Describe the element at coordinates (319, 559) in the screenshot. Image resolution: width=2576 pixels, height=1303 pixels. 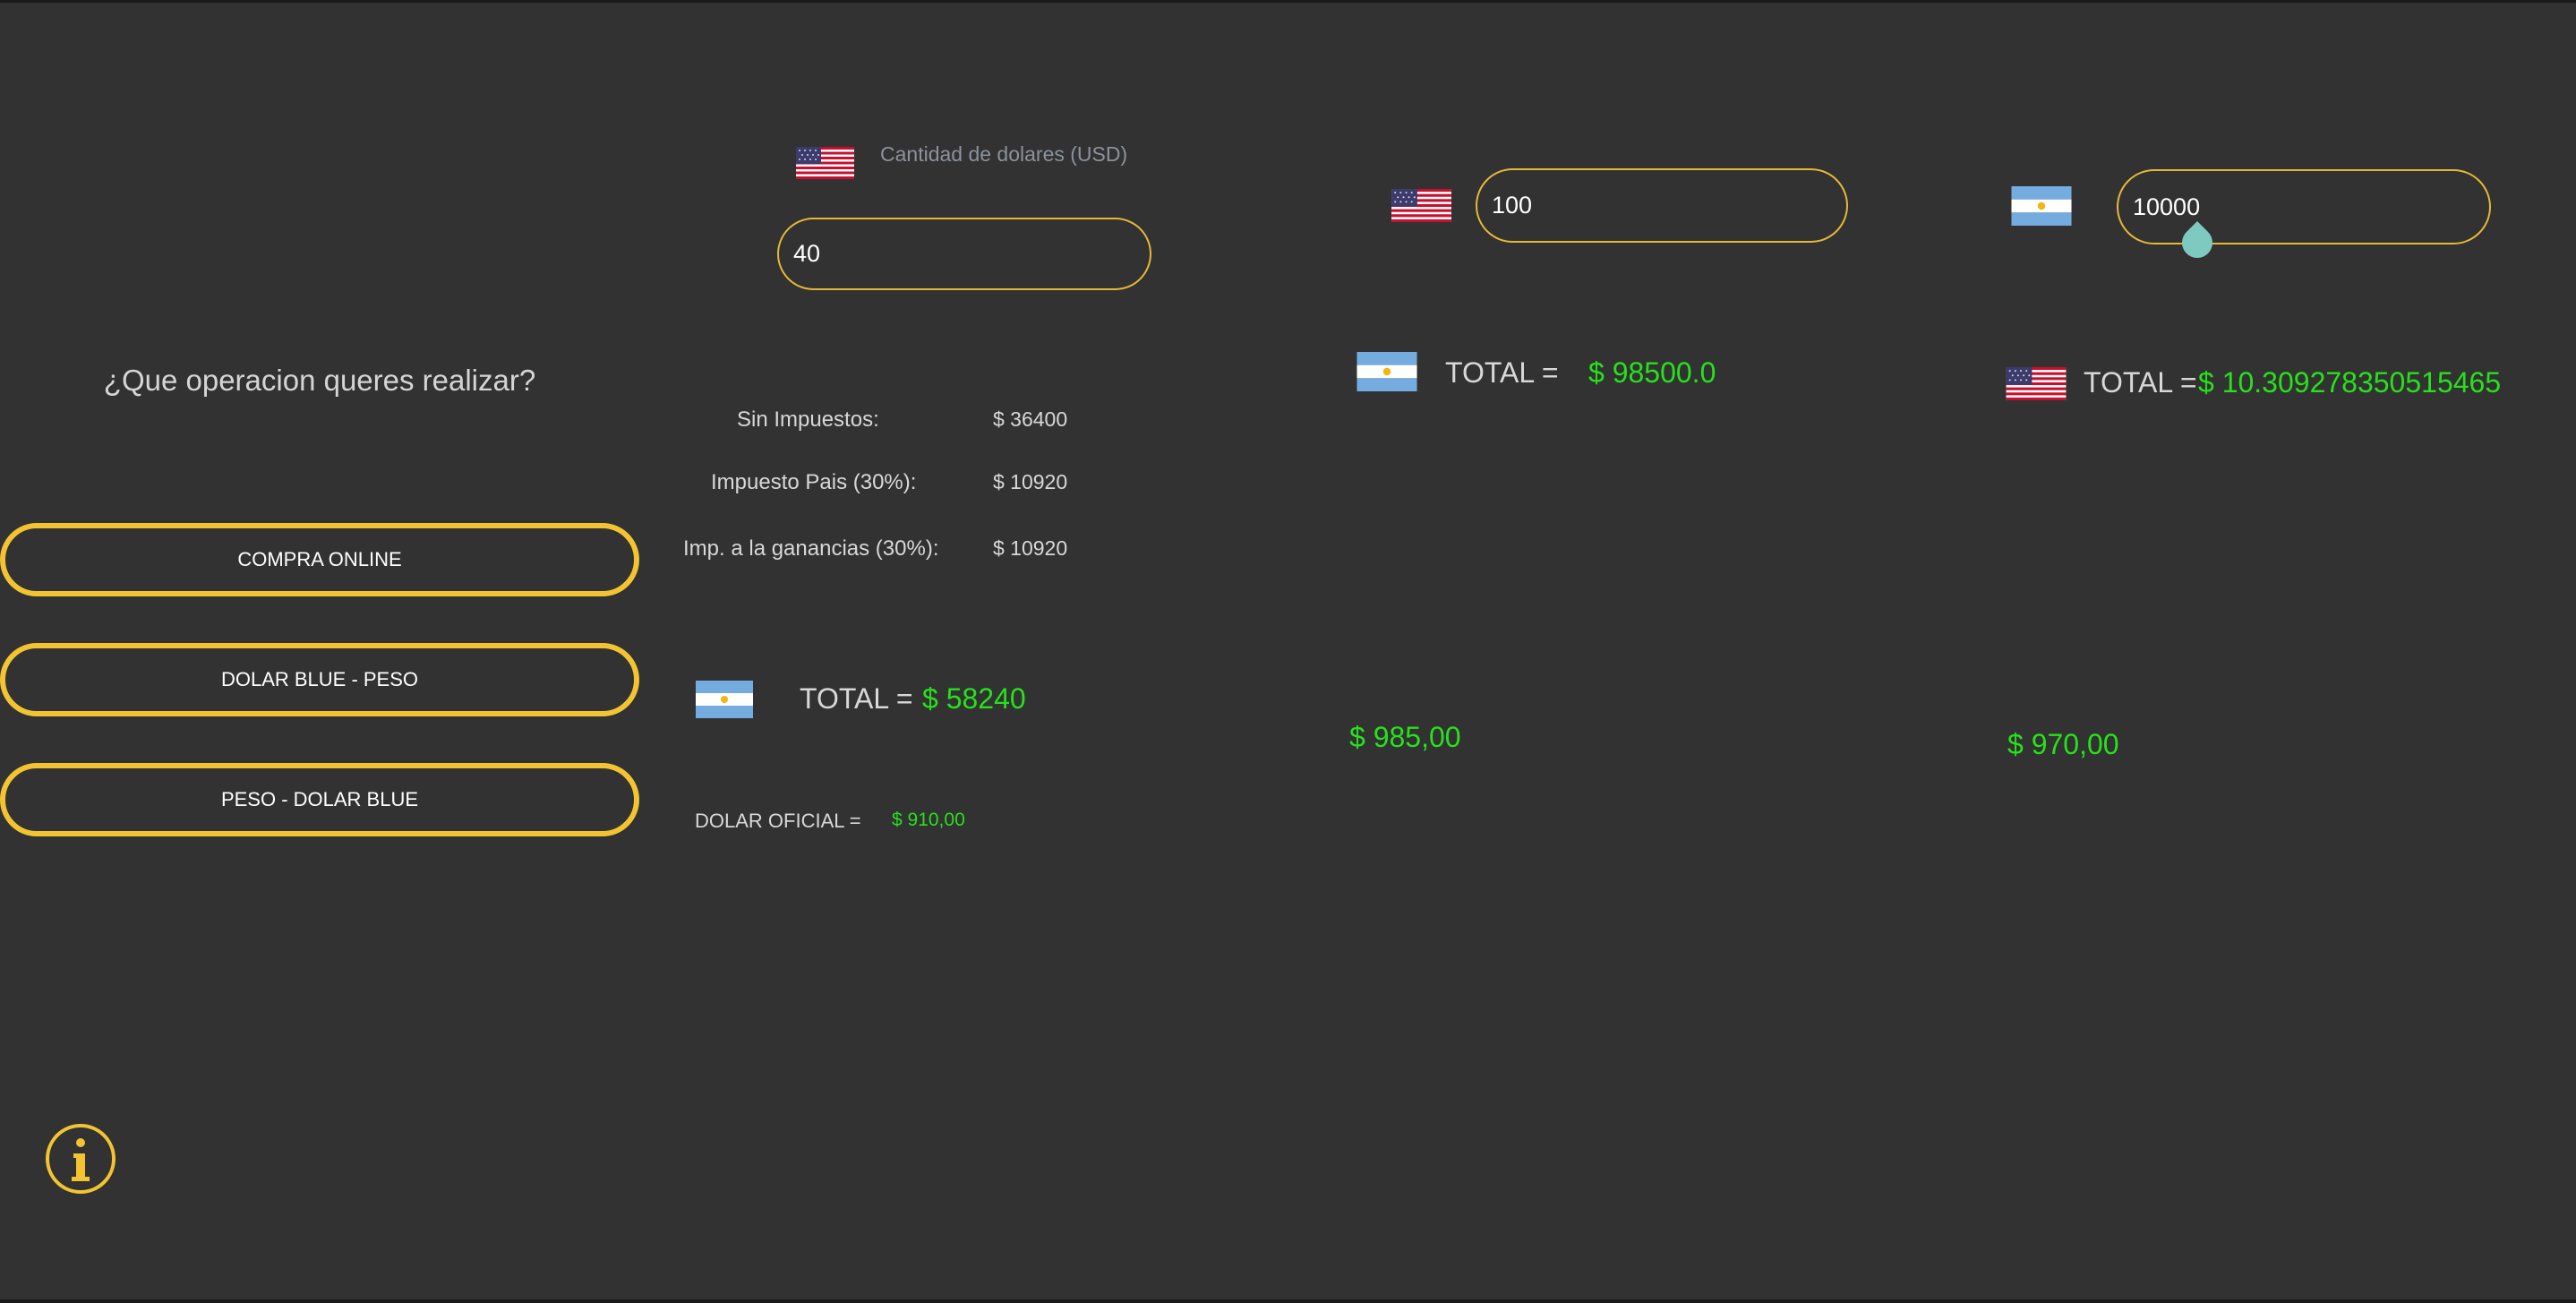
I see `compra-online-button: COMPRA ONLINE` at that location.